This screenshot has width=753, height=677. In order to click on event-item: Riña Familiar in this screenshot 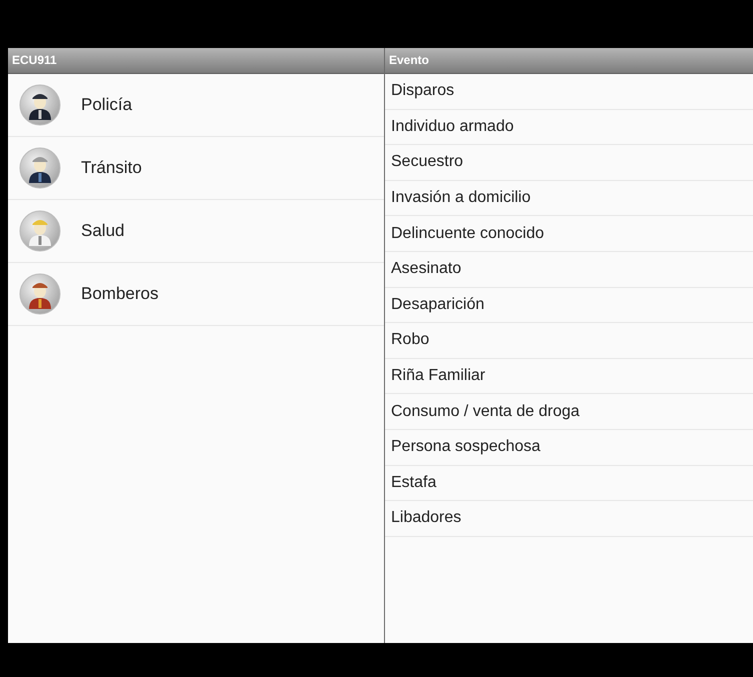, I will do `click(569, 376)`.